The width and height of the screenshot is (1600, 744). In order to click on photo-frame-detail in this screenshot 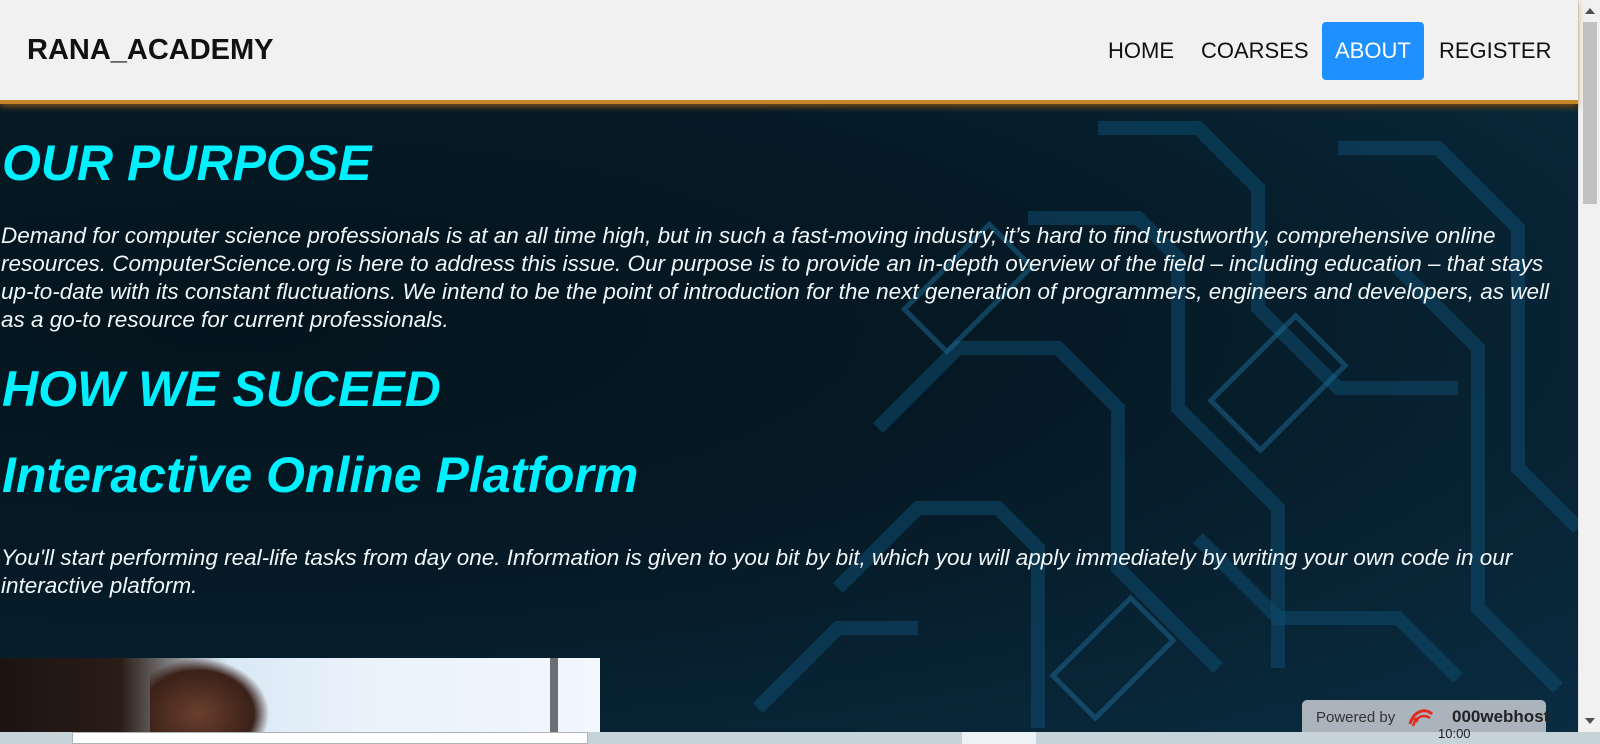, I will do `click(554, 695)`.